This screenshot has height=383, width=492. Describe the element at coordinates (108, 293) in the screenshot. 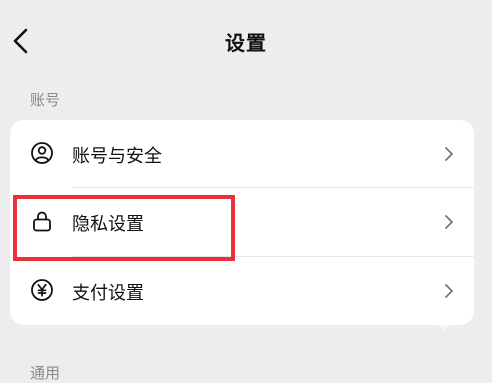

I see `list-item-label: 支付设置` at that location.